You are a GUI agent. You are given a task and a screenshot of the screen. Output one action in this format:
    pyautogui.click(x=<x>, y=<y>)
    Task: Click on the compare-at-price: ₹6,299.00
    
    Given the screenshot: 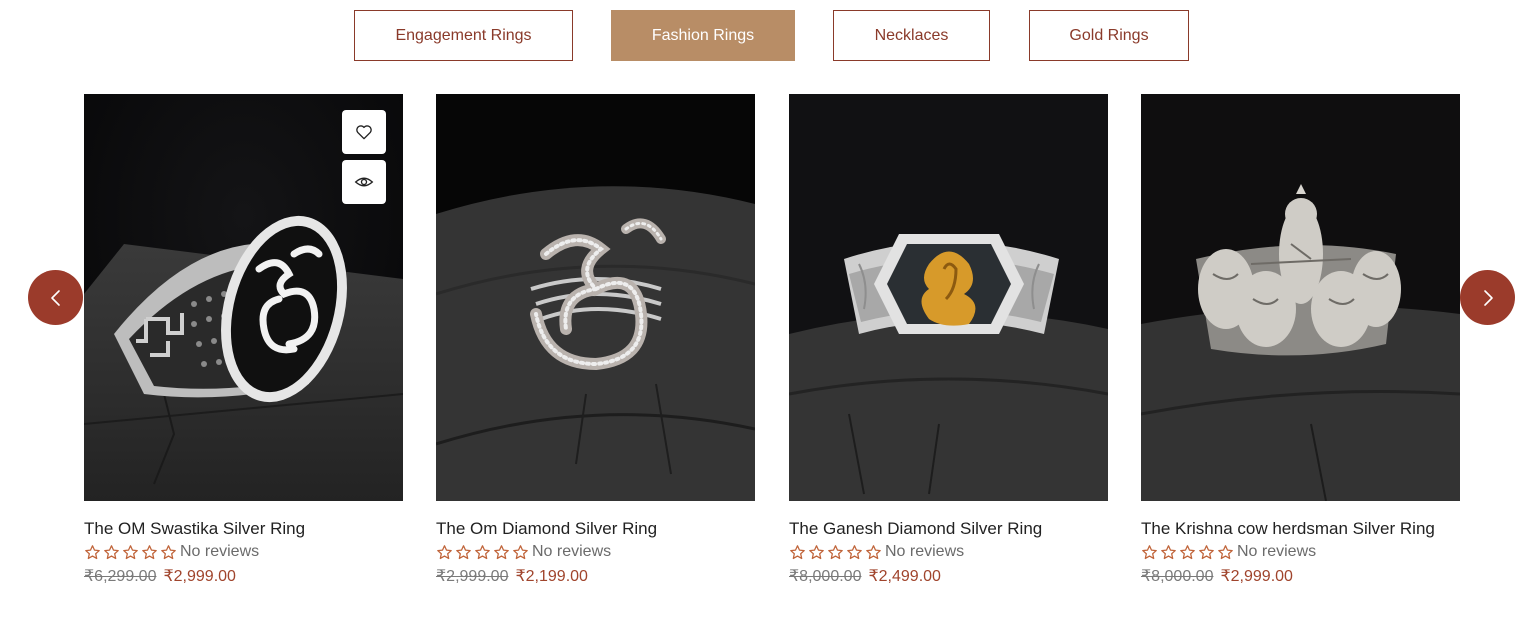 What is the action you would take?
    pyautogui.click(x=120, y=576)
    